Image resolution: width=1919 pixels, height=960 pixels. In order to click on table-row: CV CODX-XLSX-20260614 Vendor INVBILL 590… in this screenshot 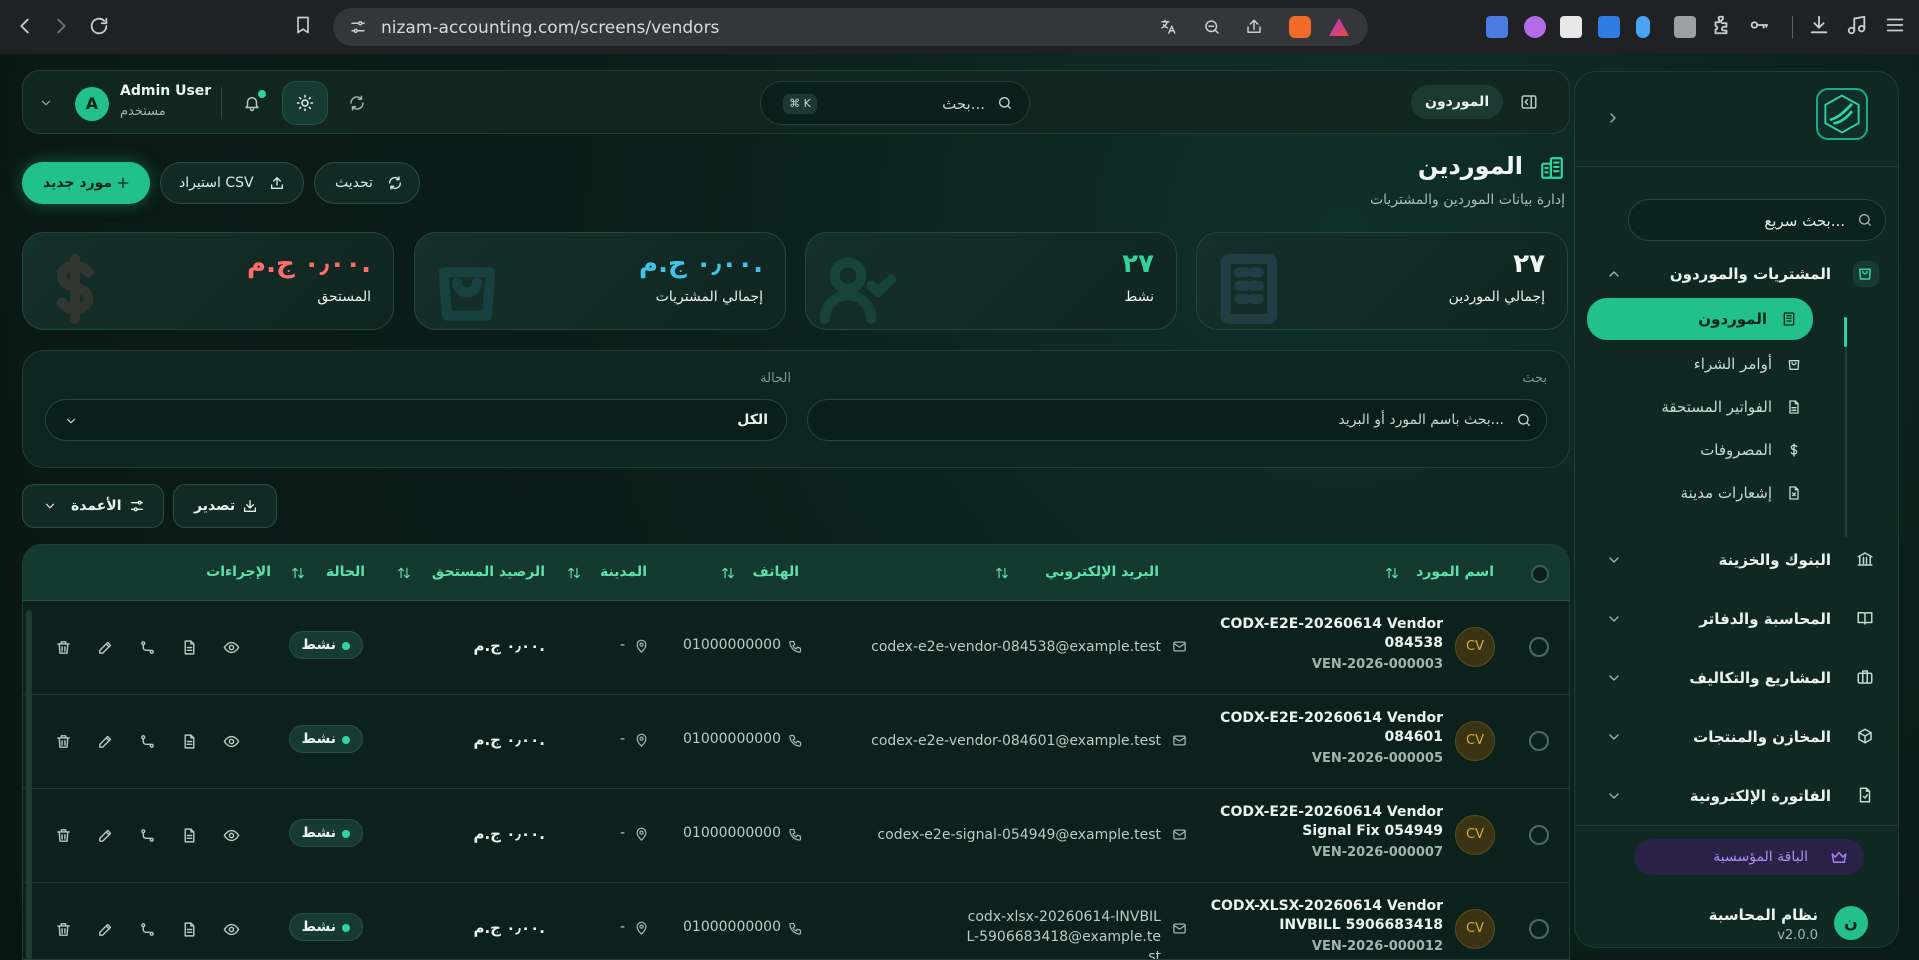, I will do `click(796, 921)`.